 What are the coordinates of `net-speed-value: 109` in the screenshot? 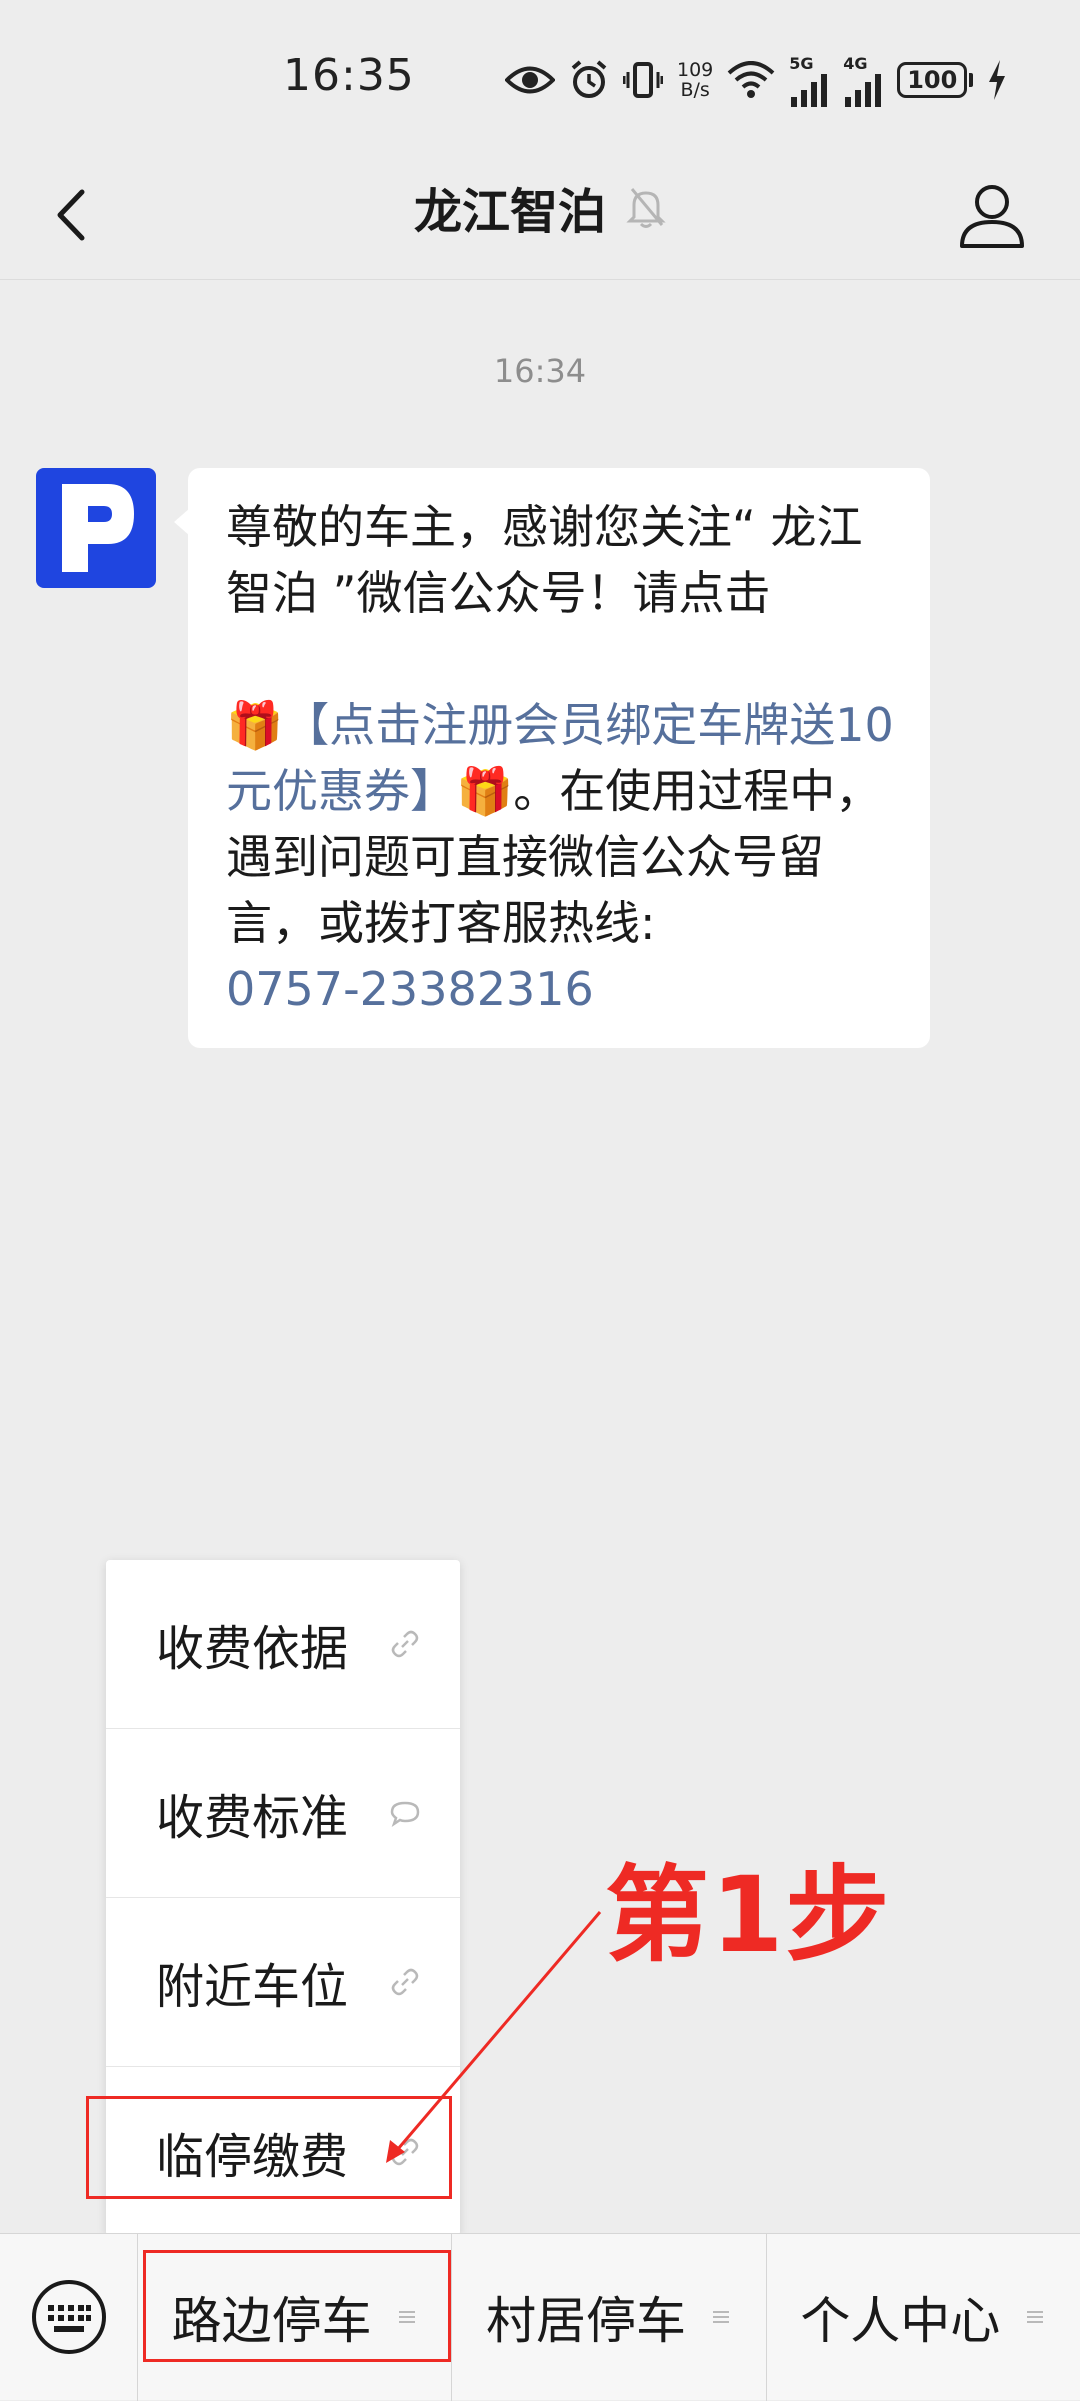 It's located at (695, 70).